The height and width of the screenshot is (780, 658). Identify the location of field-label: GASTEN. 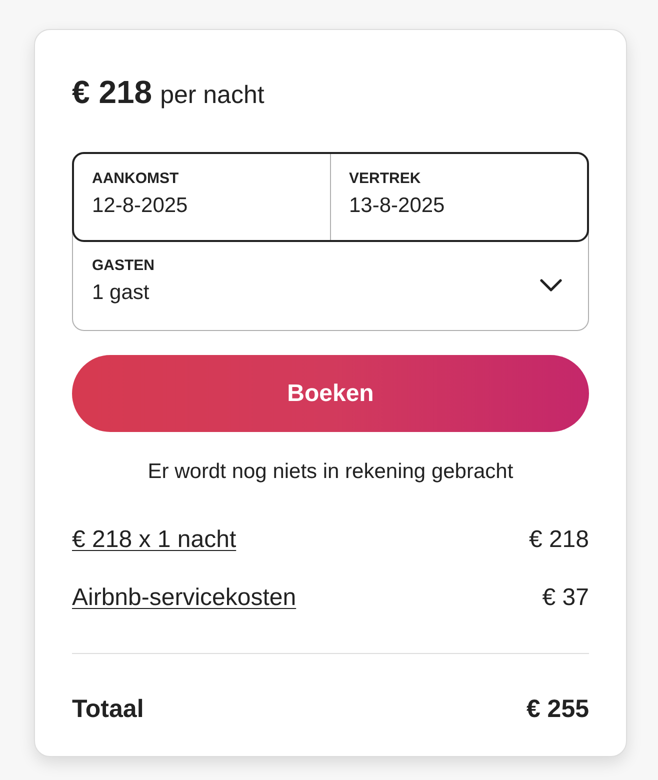
(123, 266).